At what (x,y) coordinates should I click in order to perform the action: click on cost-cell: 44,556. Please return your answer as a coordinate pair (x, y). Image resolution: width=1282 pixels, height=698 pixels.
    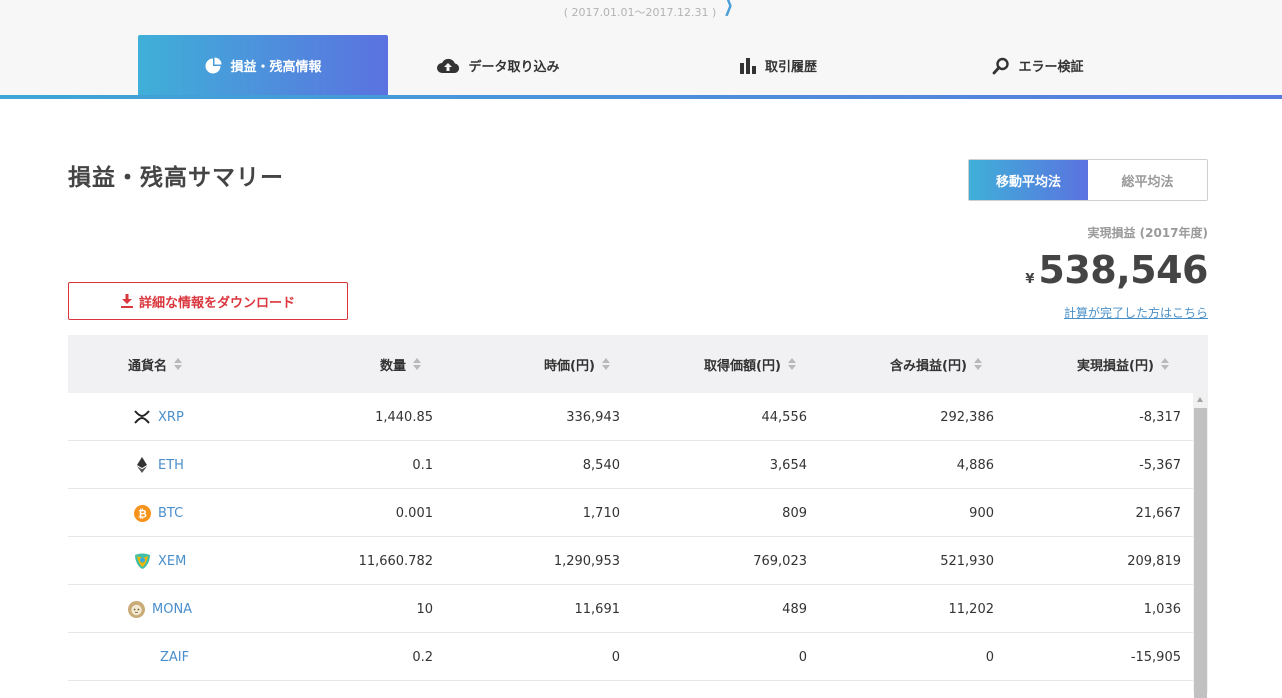
    Looking at the image, I should click on (784, 417).